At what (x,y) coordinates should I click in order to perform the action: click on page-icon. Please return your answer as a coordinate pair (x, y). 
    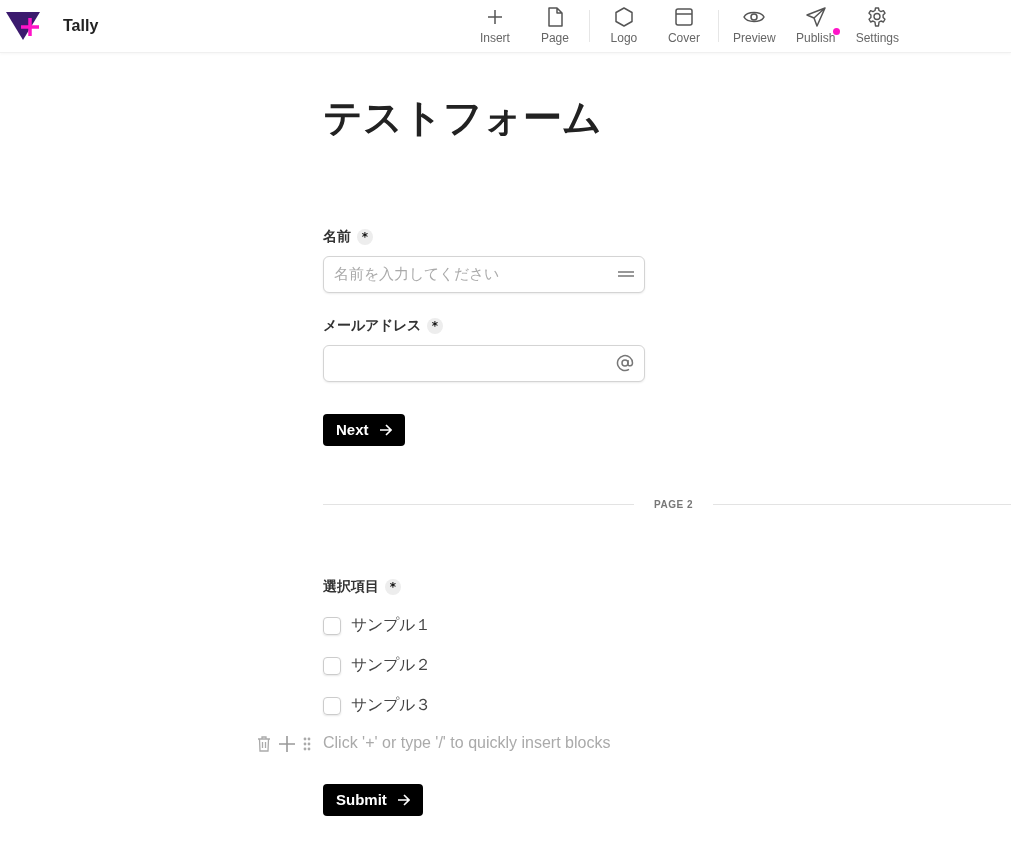
    Looking at the image, I should click on (554, 17).